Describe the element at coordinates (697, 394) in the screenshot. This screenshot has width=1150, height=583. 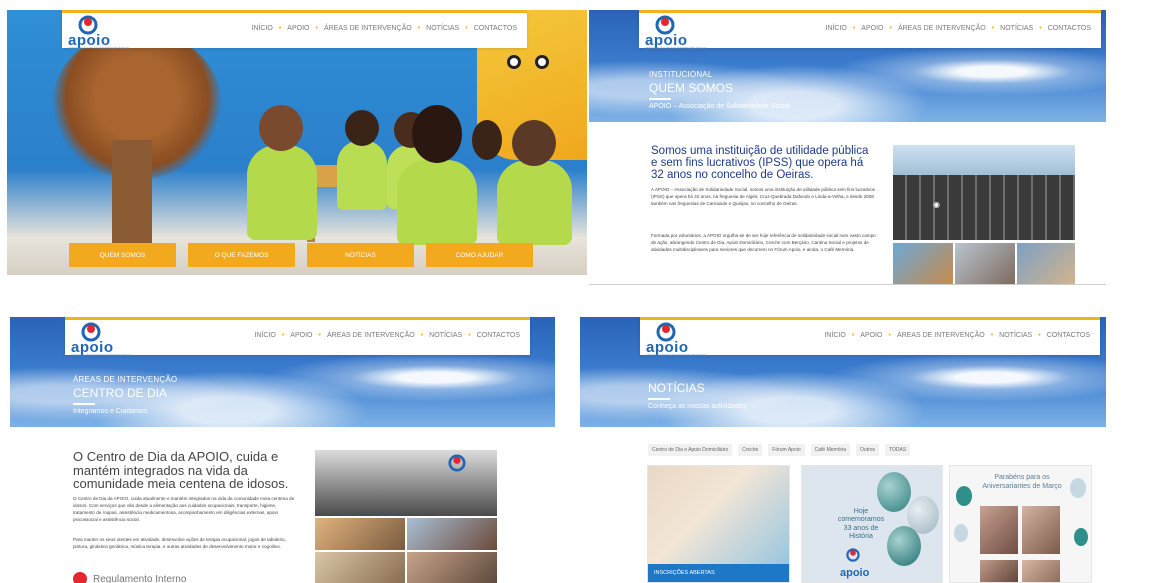
I see `page-header: NOTÍCIAS Conheça as nossas actividades` at that location.